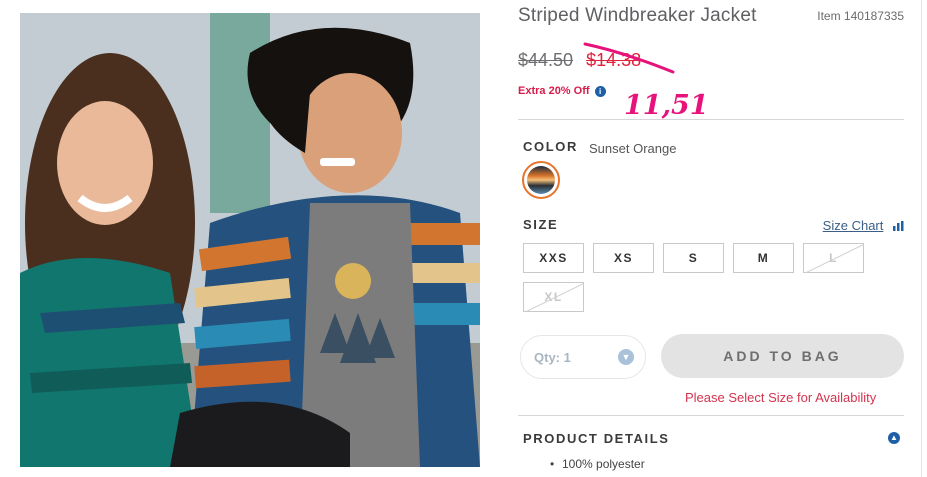 This screenshot has height=477, width=927. I want to click on size-label: SIZE, so click(541, 224).